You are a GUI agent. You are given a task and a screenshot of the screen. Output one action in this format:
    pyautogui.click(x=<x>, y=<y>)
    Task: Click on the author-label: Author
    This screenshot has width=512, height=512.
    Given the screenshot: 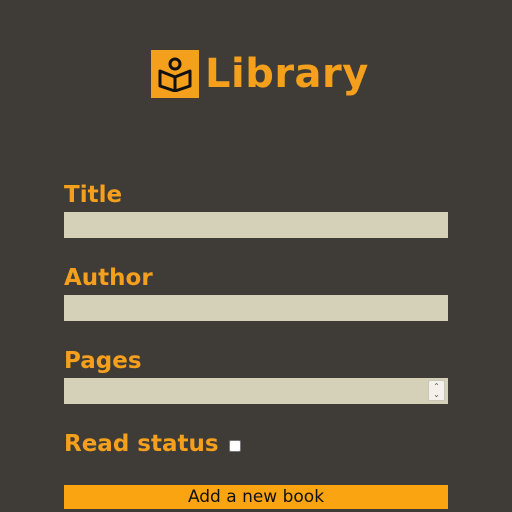 What is the action you would take?
    pyautogui.click(x=108, y=278)
    